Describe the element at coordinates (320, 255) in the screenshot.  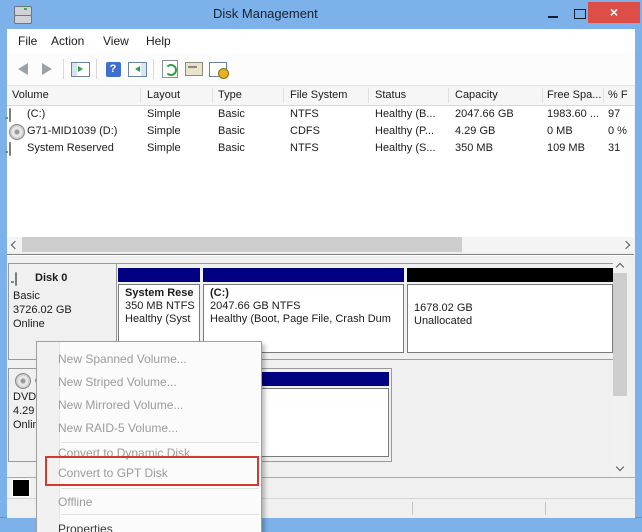
I see `pane-splitter` at that location.